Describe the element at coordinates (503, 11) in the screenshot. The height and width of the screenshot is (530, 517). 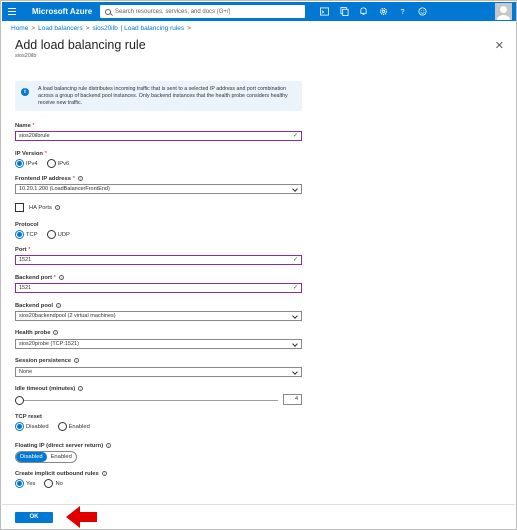
I see `avatar` at that location.